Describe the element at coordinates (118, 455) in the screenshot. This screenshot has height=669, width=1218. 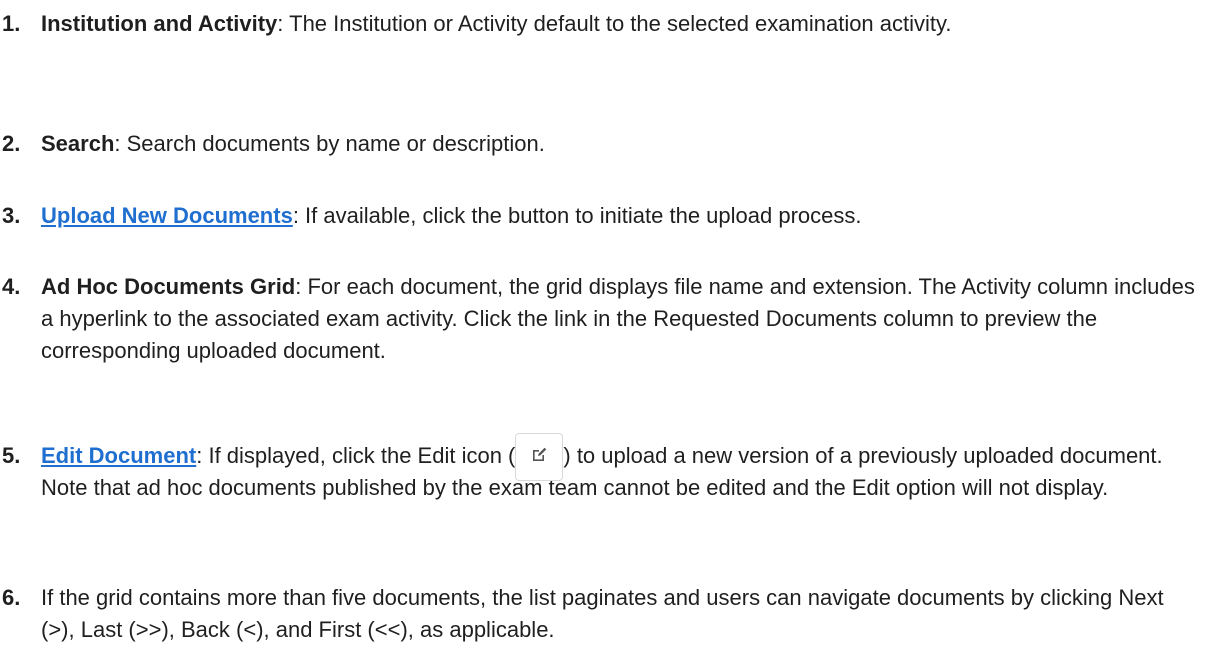
I see `edit-document-link: Edit Document` at that location.